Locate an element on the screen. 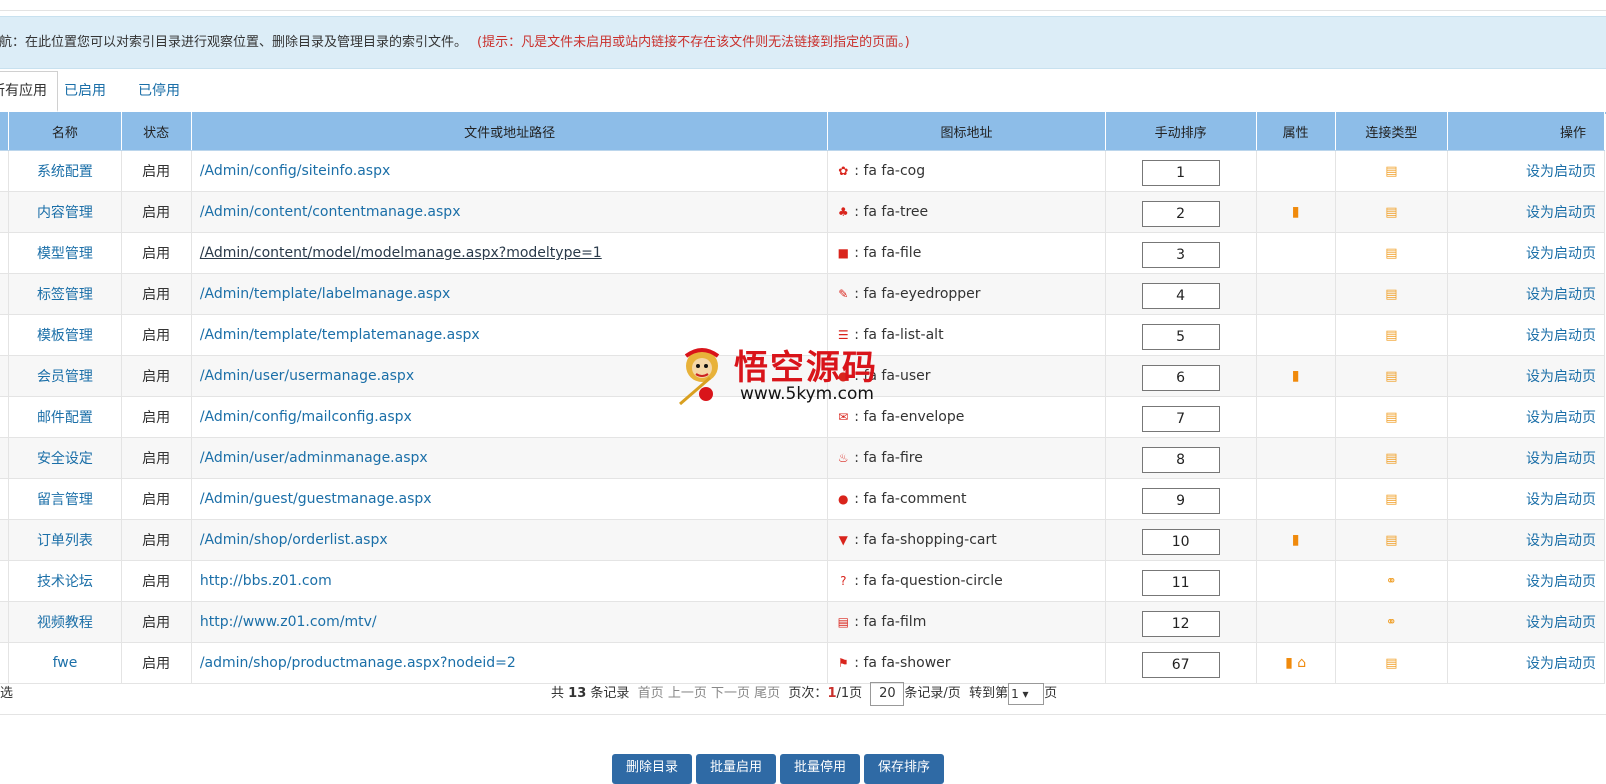 The width and height of the screenshot is (1606, 784). col-status: 状态 is located at coordinates (156, 131).